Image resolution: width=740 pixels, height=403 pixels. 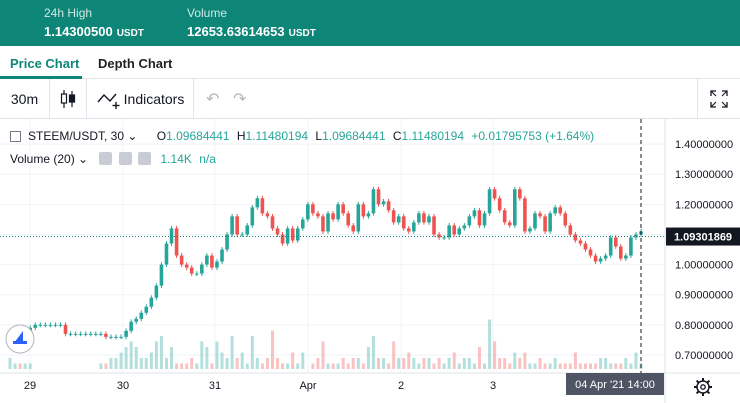 I want to click on time-tick-label: 31, so click(x=215, y=386).